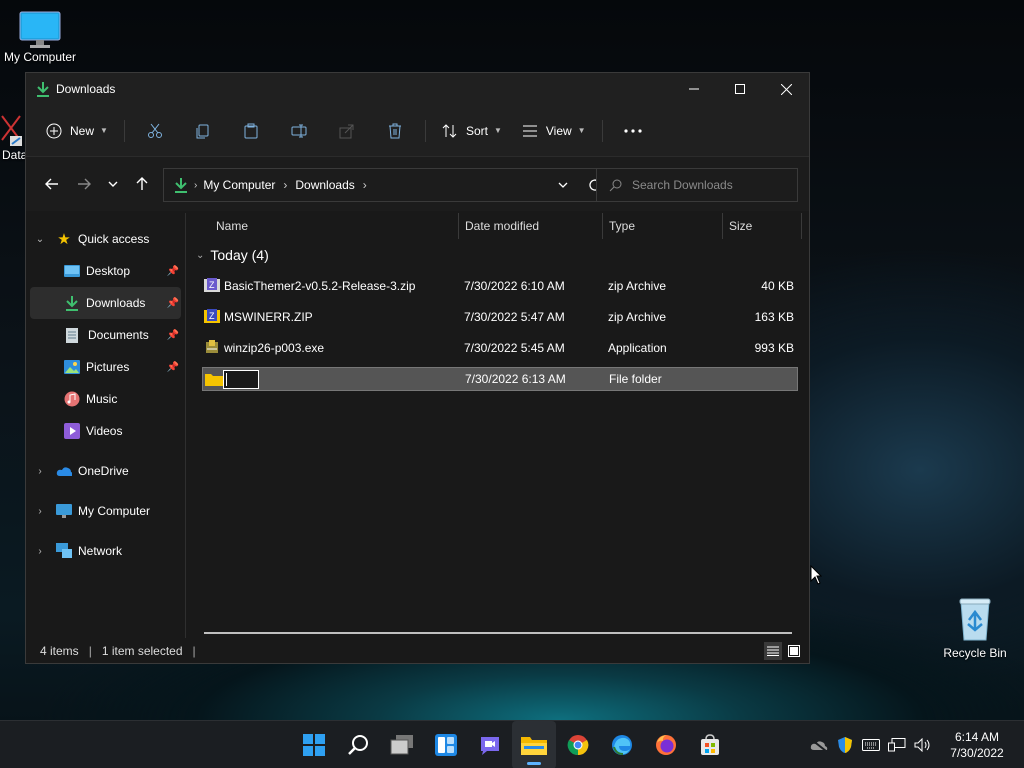 The image size is (1024, 768). Describe the element at coordinates (794, 651) in the screenshot. I see `tiles-view-button` at that location.